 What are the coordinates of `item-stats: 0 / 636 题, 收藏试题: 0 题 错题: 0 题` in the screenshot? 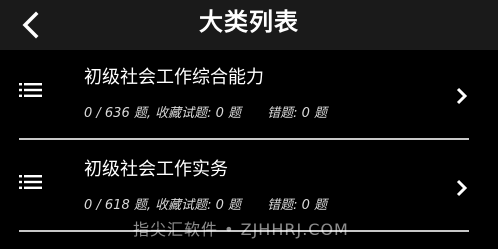 It's located at (205, 114).